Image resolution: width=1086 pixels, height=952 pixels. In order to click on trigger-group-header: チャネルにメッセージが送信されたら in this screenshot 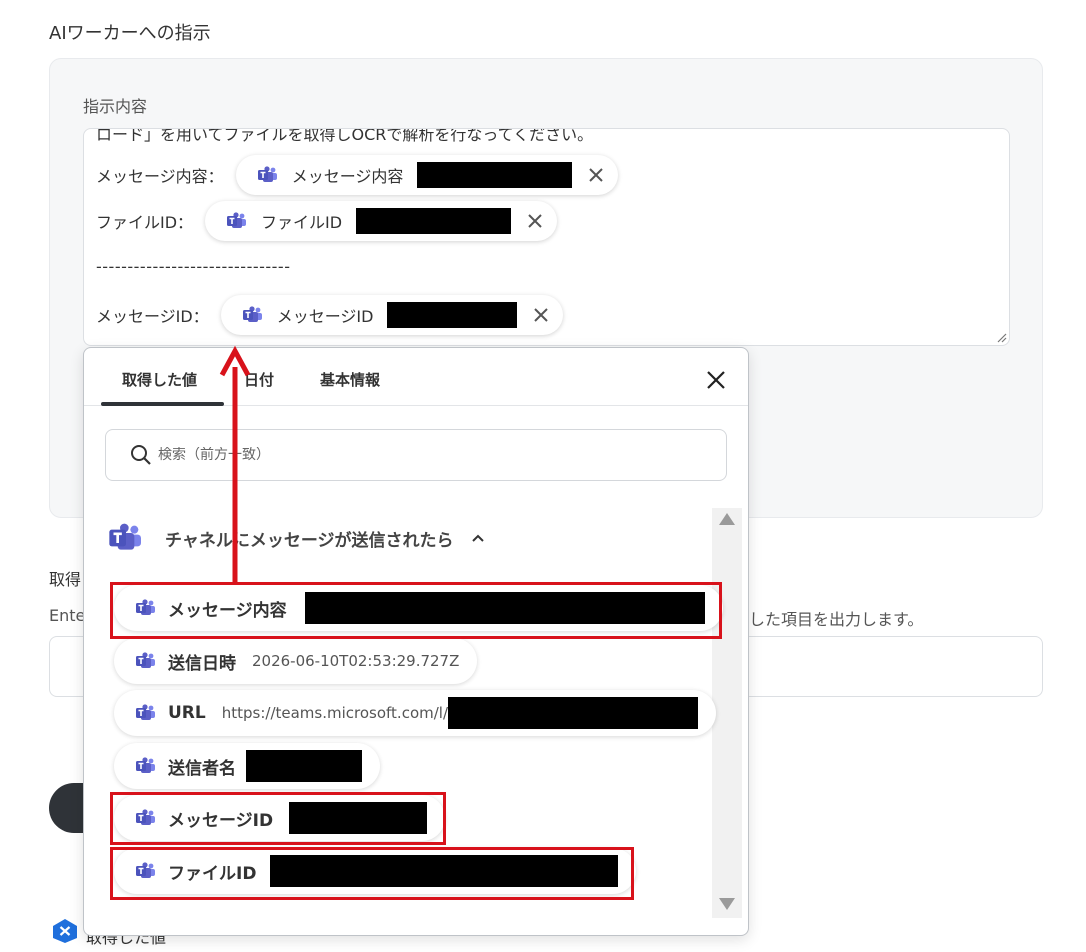, I will do `click(297, 538)`.